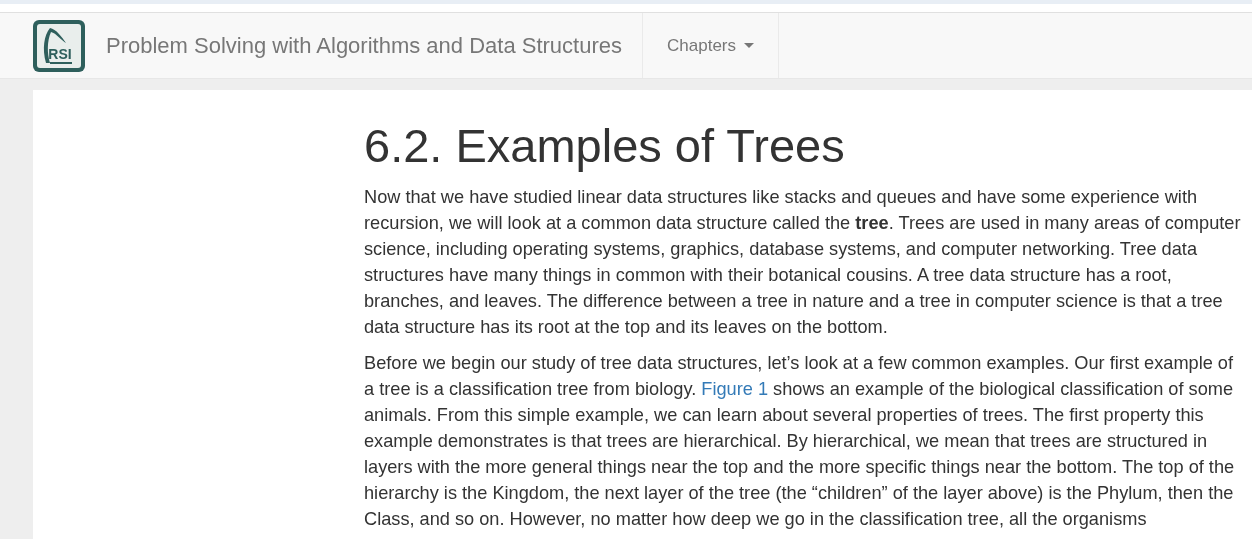 This screenshot has width=1252, height=539. What do you see at coordinates (374, 45) in the screenshot?
I see `site-title: Problem Solving with Algorithms and Data Structures` at bounding box center [374, 45].